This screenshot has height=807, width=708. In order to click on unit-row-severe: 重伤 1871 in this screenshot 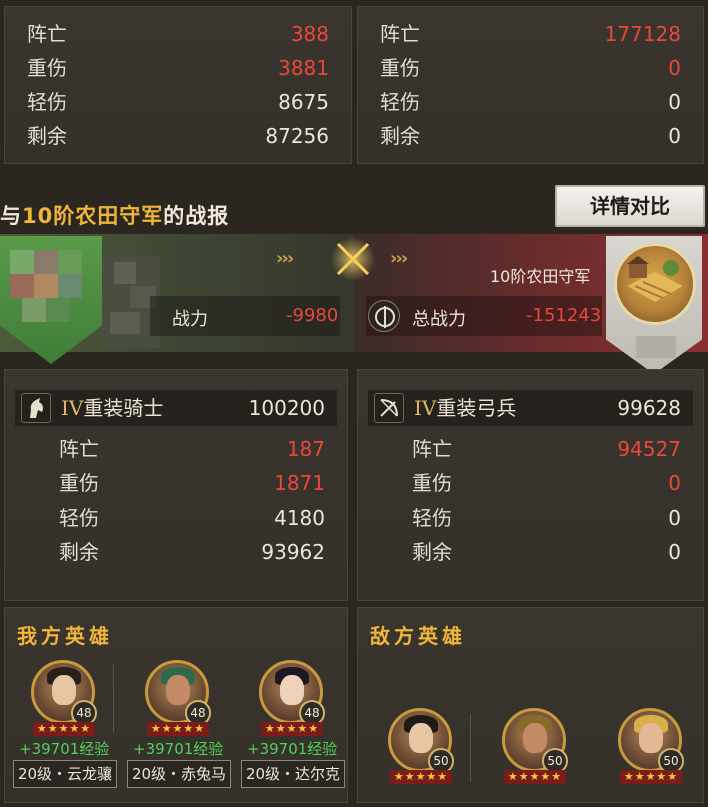, I will do `click(176, 483)`.